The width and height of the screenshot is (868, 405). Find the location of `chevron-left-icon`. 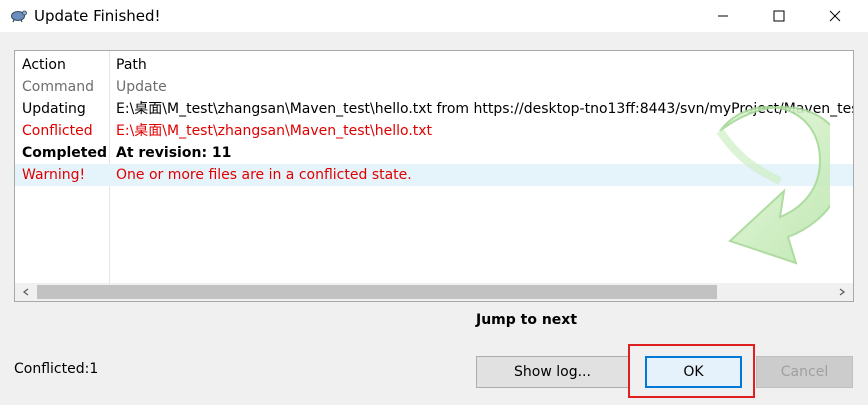

chevron-left-icon is located at coordinates (25, 292).